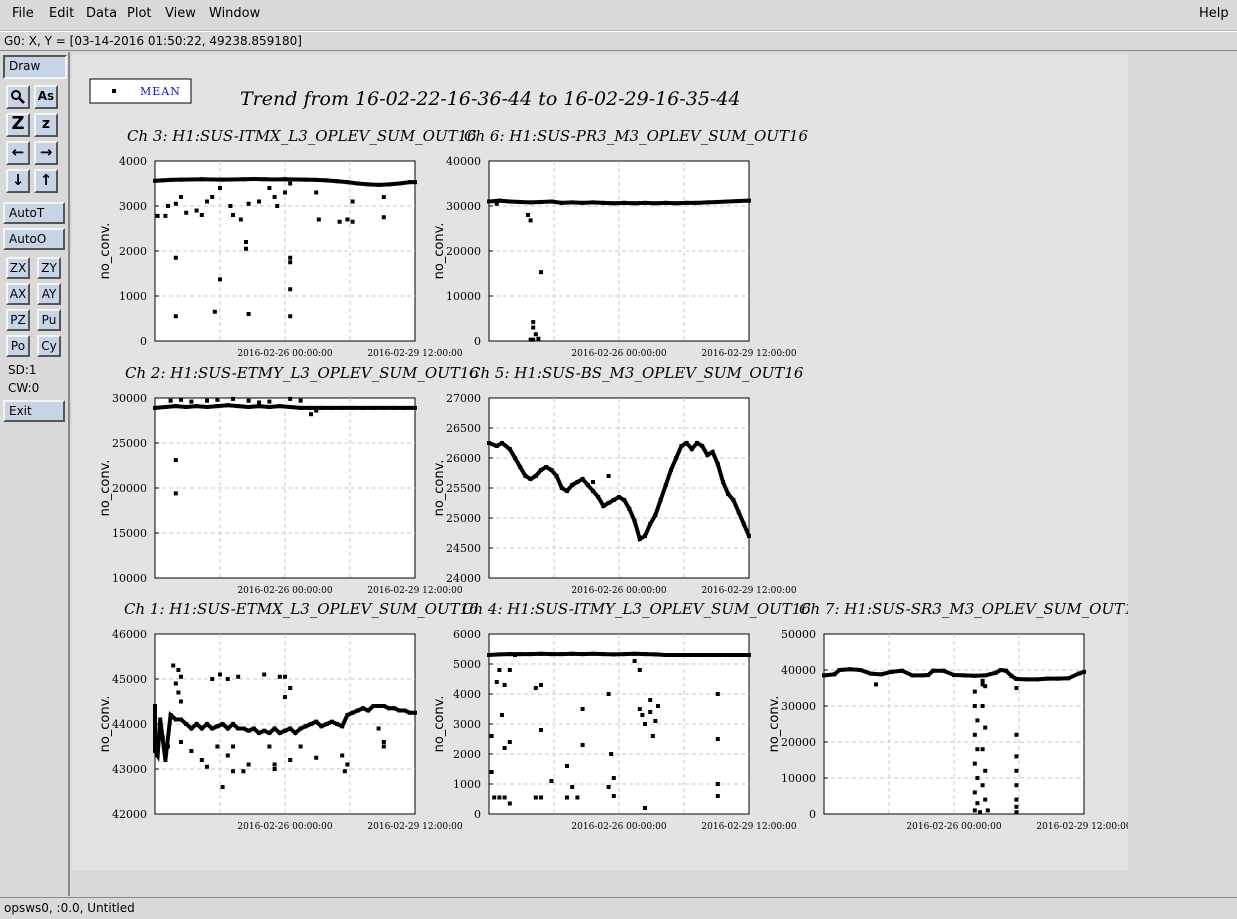 The width and height of the screenshot is (1237, 919). I want to click on text-icon: AS, so click(46, 97).